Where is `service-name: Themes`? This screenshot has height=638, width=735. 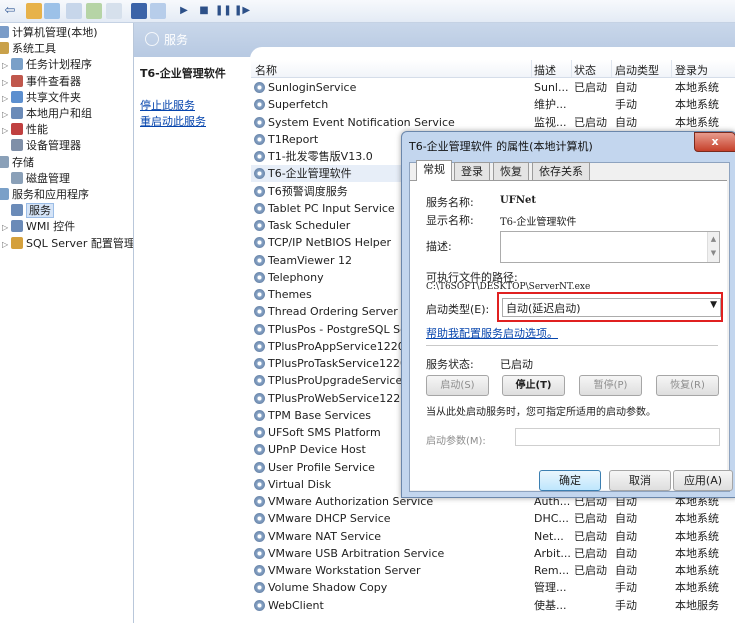
service-name: Themes is located at coordinates (290, 294).